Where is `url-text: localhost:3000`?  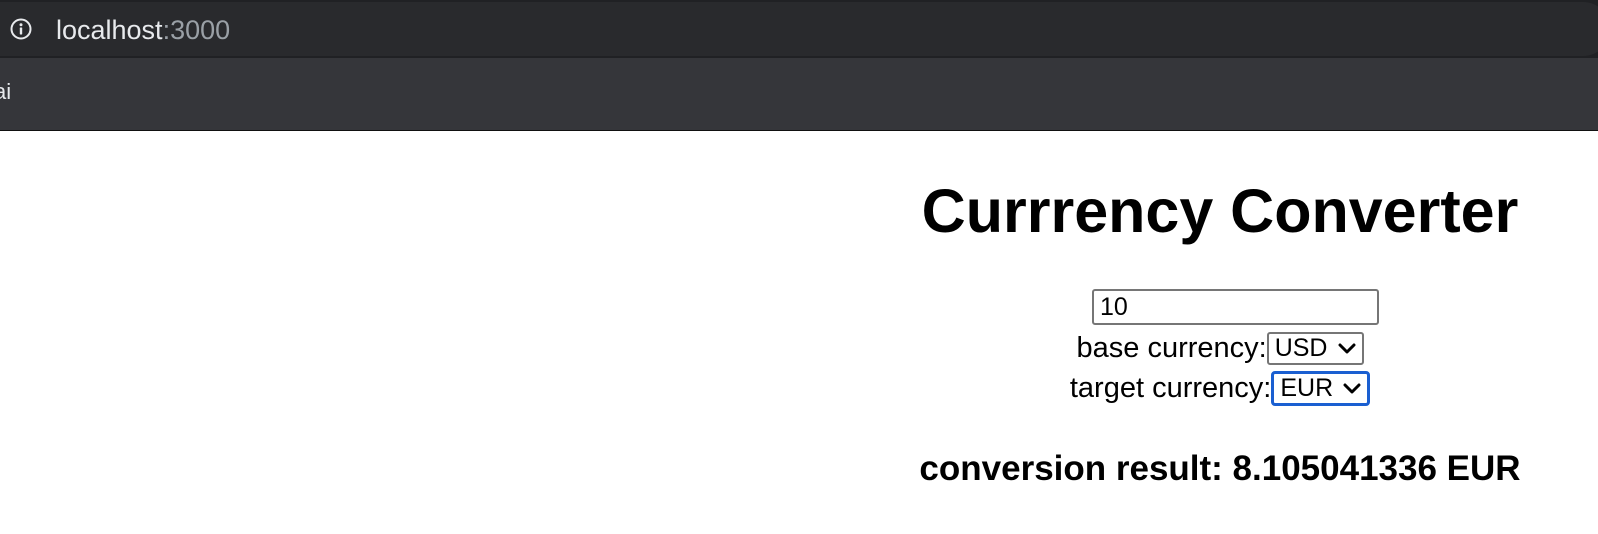 url-text: localhost:3000 is located at coordinates (143, 30).